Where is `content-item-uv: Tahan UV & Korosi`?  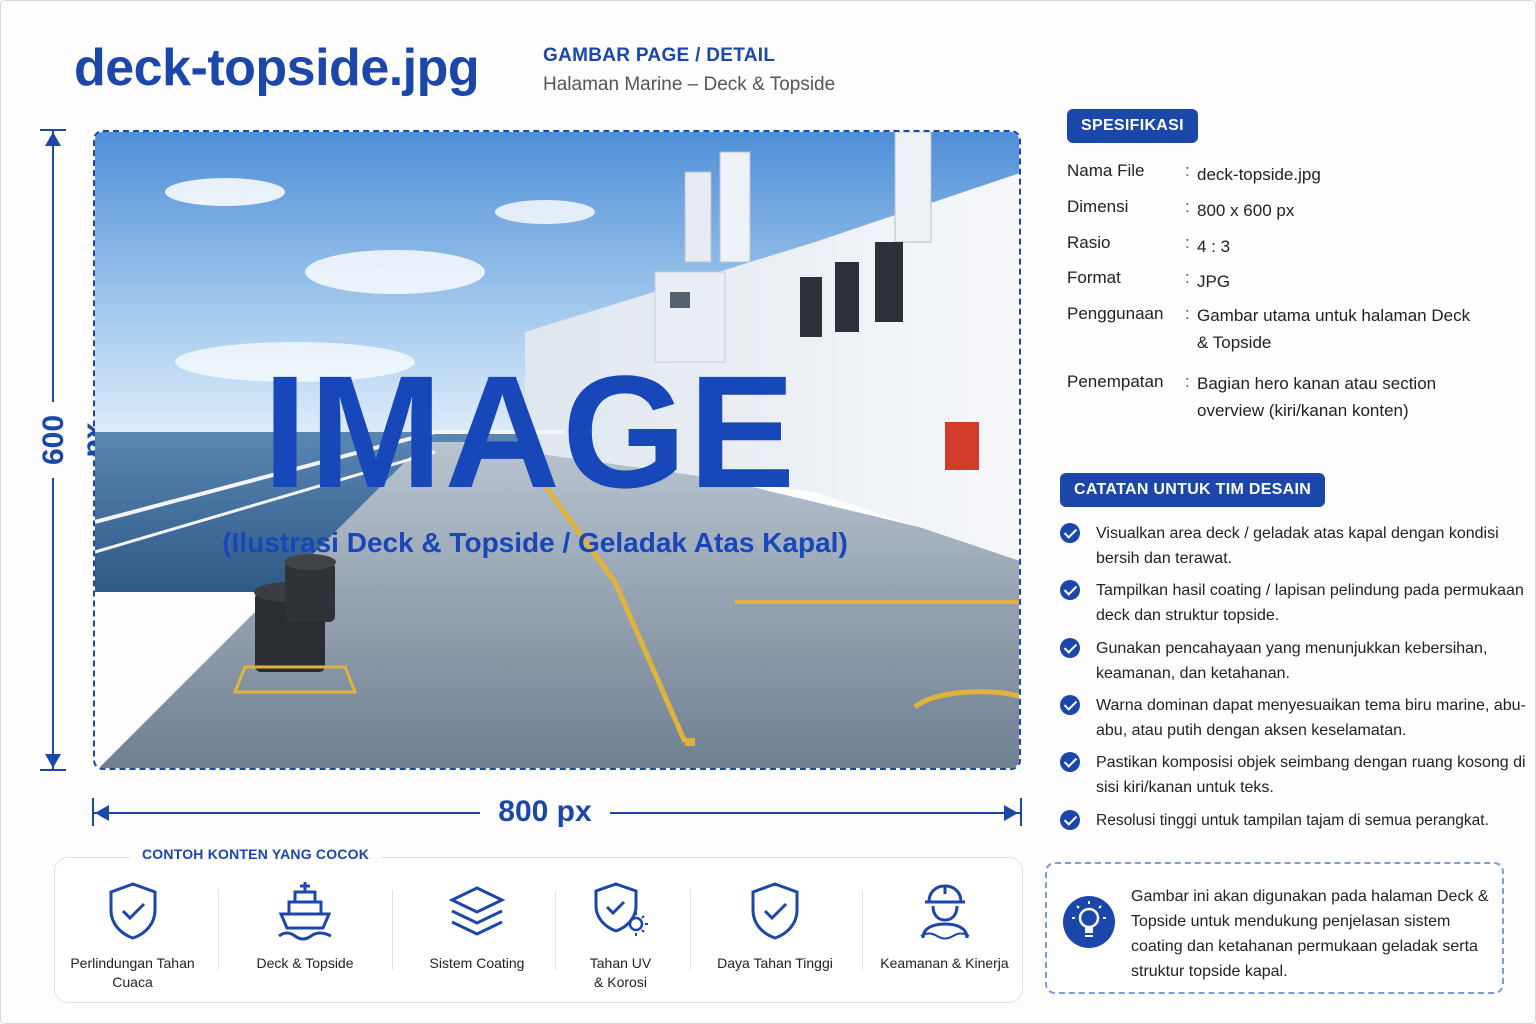
content-item-uv: Tahan UV & Korosi is located at coordinates (620, 936).